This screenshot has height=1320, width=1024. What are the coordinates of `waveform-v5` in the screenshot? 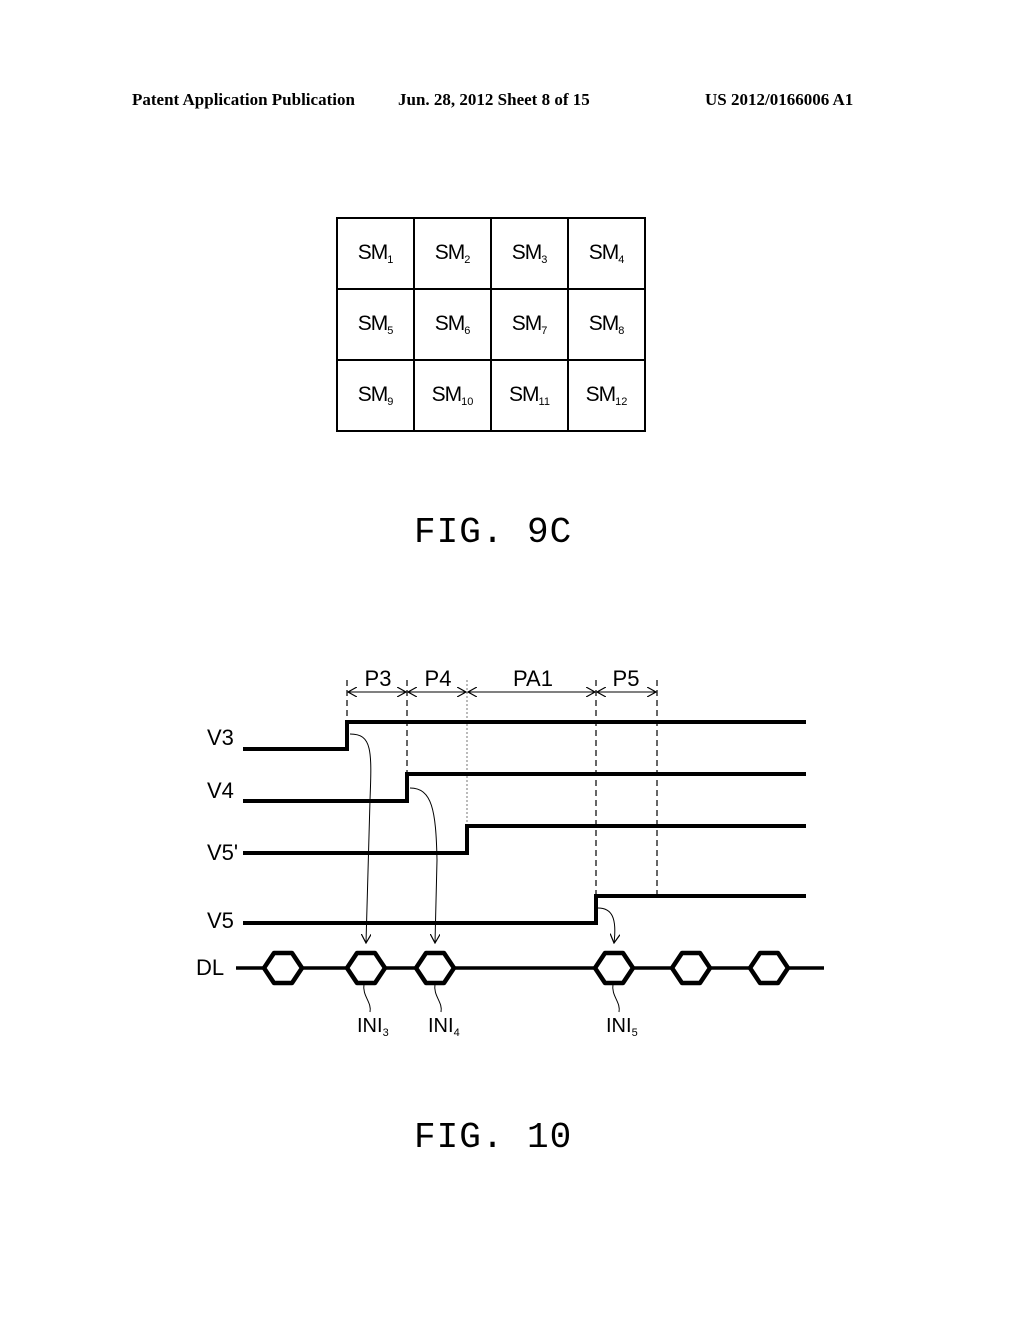 It's located at (524, 909).